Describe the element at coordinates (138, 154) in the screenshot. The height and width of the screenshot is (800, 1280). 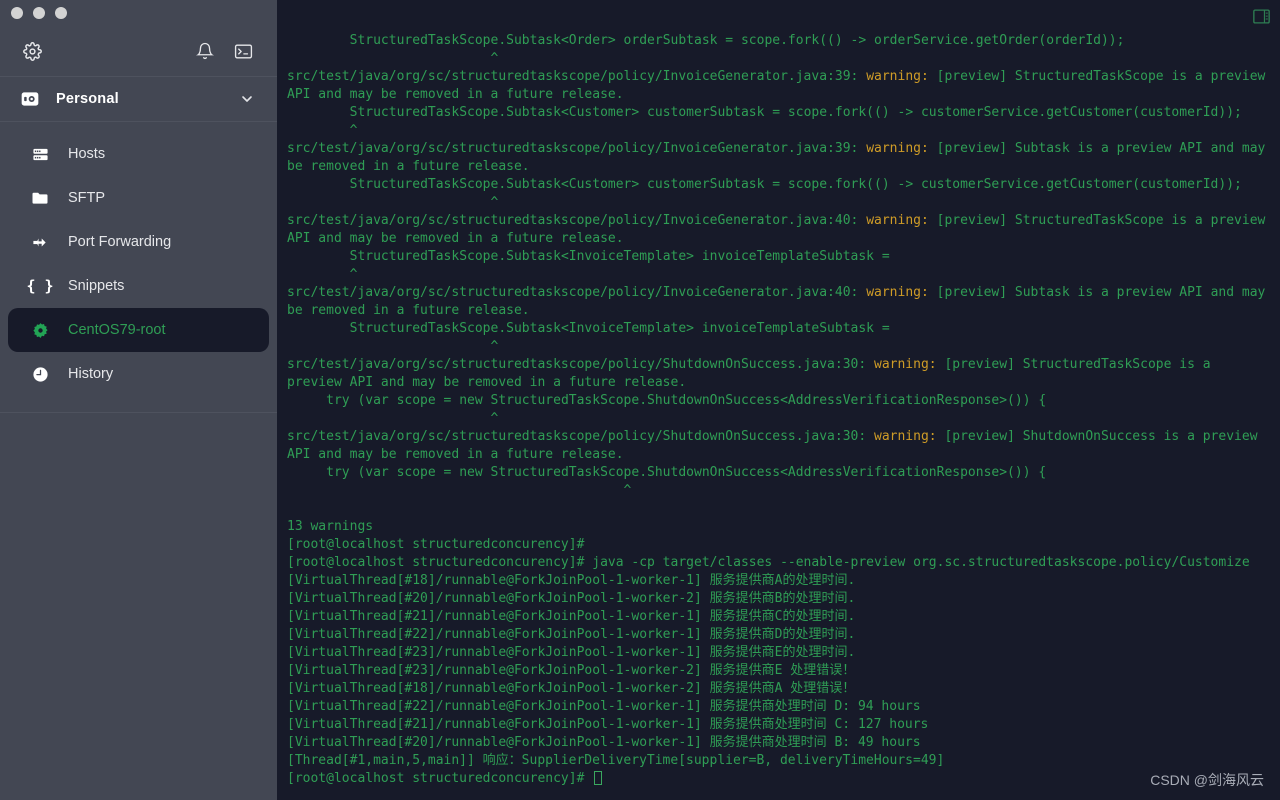
I see `sidebar-item-hosts: Hosts` at that location.